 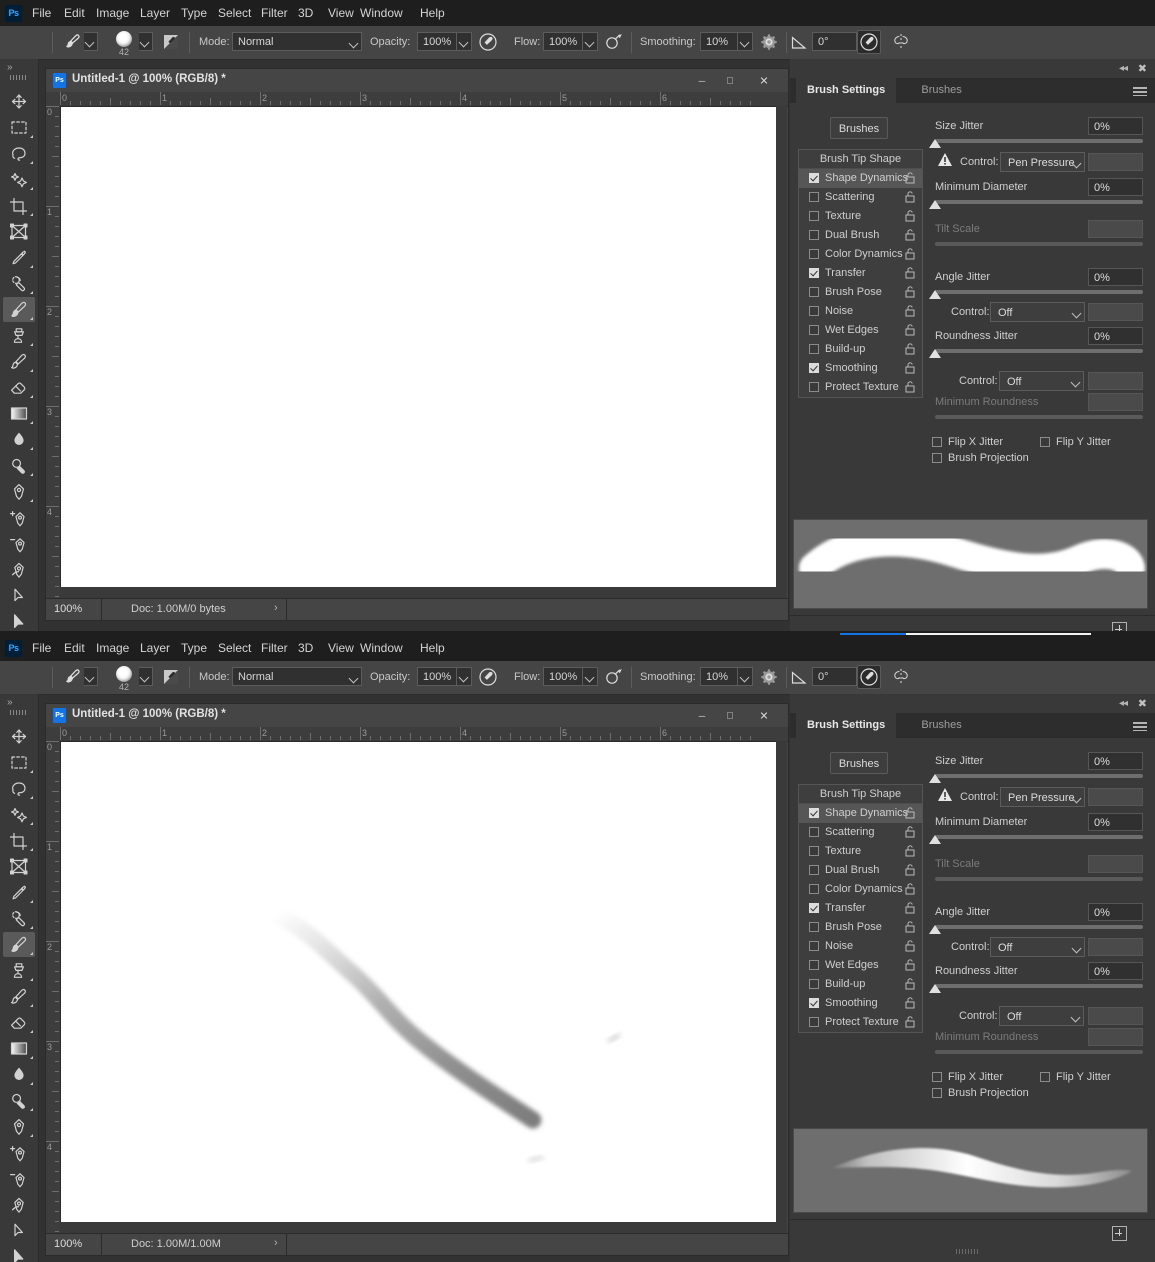 What do you see at coordinates (860, 216) in the screenshot?
I see `list-item-1: Texture` at bounding box center [860, 216].